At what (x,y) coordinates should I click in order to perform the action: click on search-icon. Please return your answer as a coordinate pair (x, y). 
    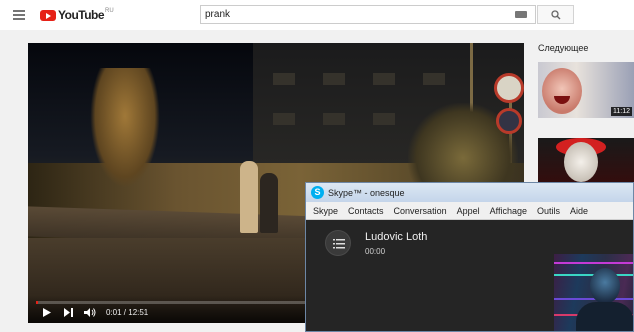
    Looking at the image, I should click on (556, 15).